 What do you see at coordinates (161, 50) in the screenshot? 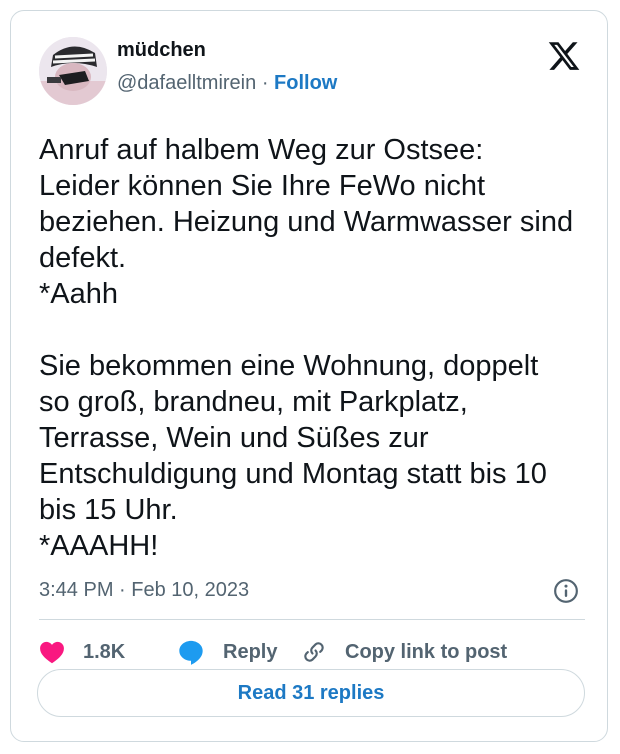
I see `author-display-name: müdchen` at bounding box center [161, 50].